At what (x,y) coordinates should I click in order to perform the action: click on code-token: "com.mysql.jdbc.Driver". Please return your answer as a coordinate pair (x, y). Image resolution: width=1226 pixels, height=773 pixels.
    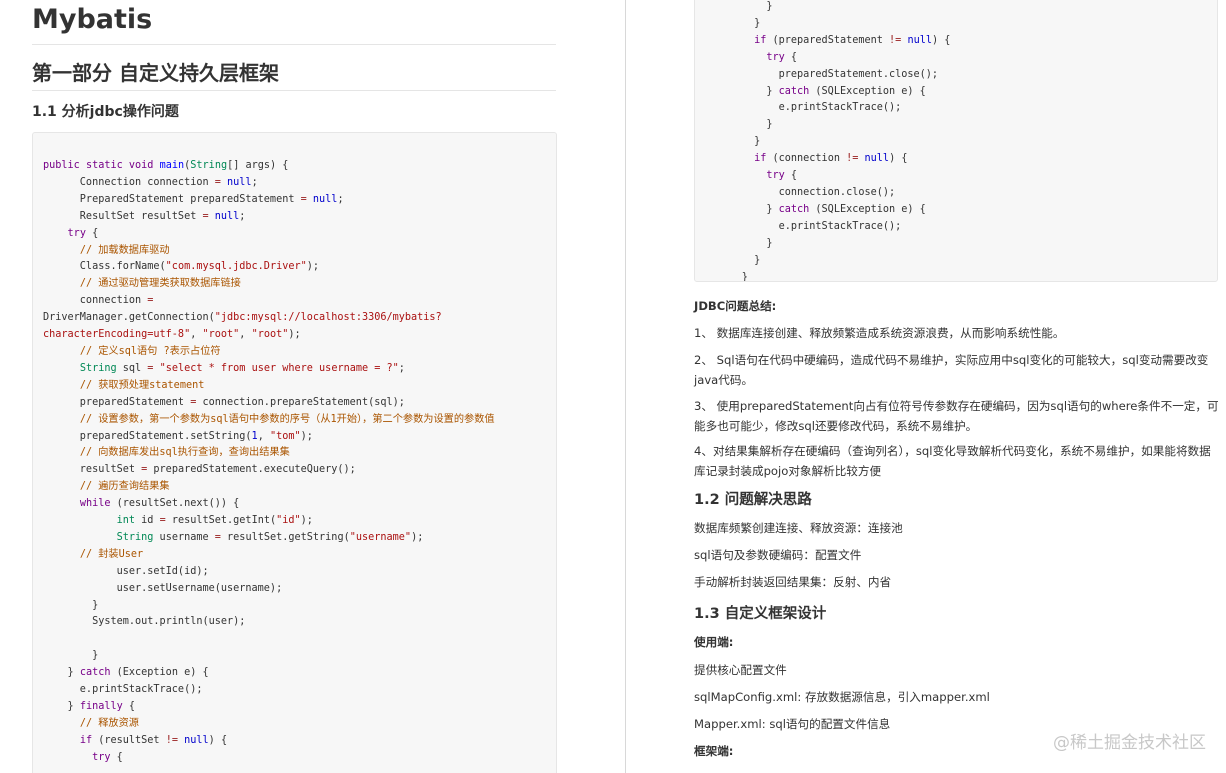
    Looking at the image, I should click on (236, 267).